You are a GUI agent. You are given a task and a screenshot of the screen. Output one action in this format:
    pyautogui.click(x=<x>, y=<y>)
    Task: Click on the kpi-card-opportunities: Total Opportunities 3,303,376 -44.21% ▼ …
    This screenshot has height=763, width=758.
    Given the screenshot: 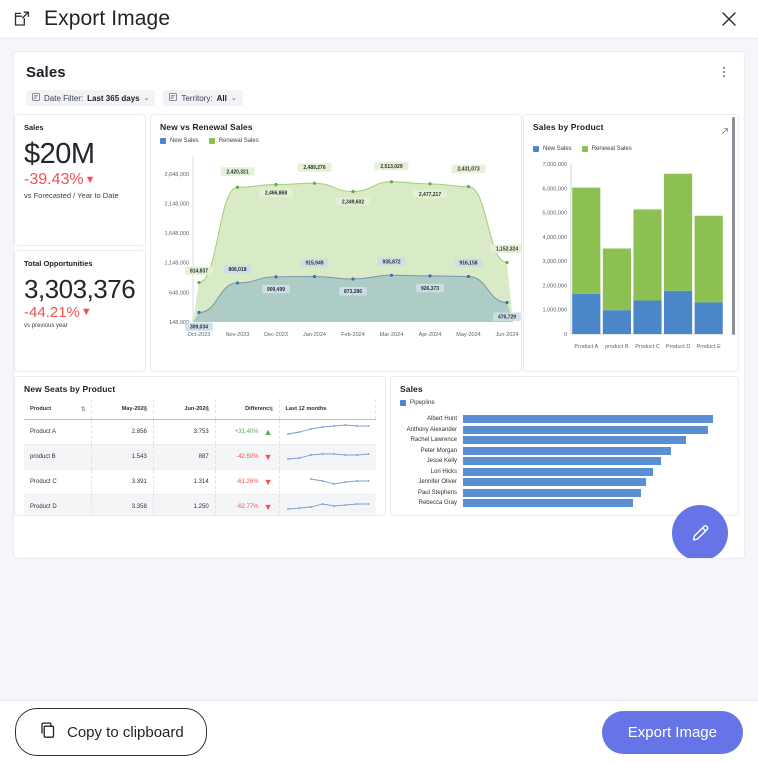 What is the action you would take?
    pyautogui.click(x=80, y=311)
    